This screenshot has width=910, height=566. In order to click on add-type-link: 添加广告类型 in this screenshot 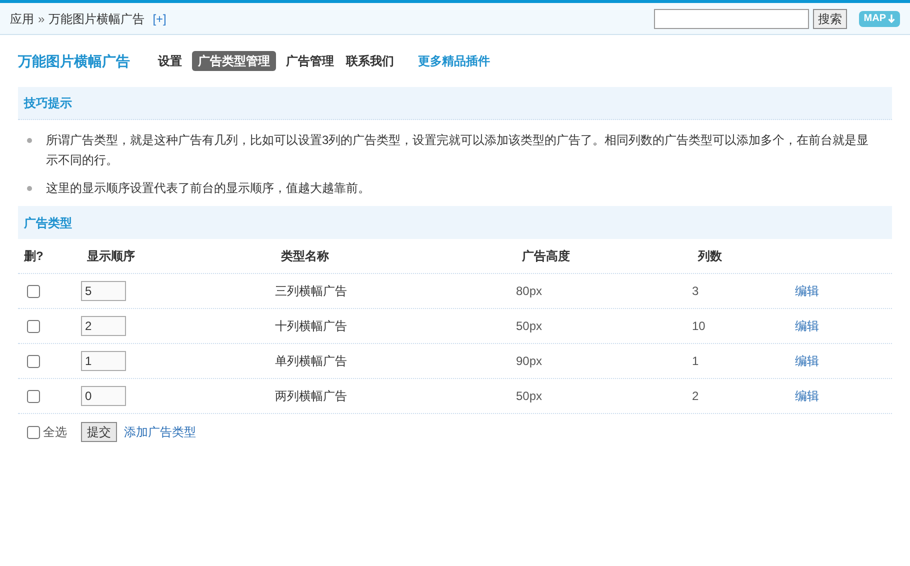, I will do `click(160, 432)`.